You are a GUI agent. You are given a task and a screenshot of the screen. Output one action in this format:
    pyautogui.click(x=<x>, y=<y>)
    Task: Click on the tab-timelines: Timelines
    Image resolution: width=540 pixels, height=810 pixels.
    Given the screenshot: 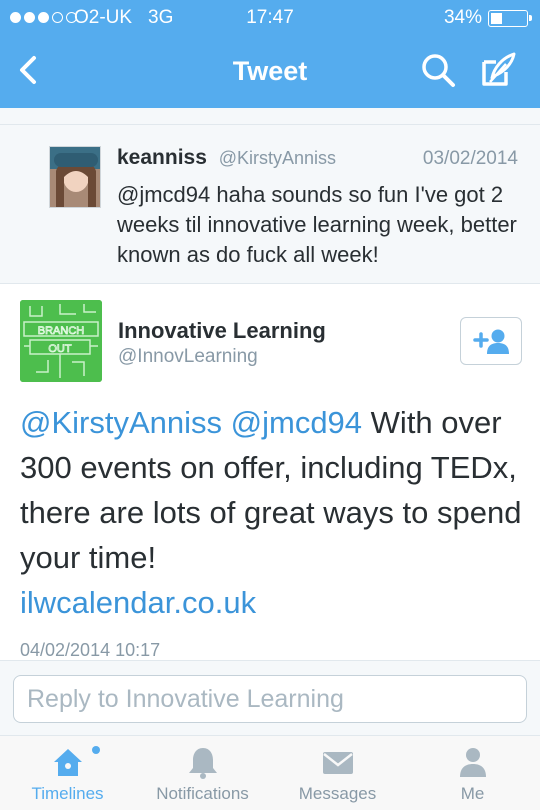 What is the action you would take?
    pyautogui.click(x=67, y=773)
    